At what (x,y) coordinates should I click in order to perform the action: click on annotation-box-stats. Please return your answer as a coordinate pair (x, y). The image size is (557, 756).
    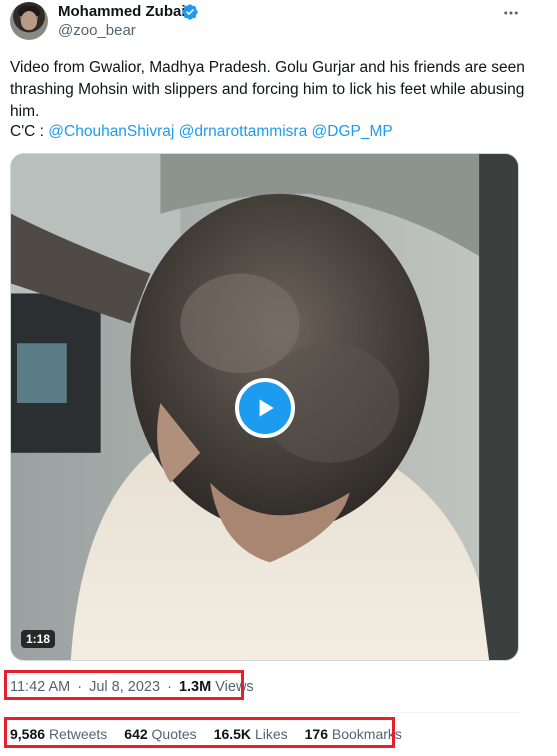
    Looking at the image, I should click on (199, 732).